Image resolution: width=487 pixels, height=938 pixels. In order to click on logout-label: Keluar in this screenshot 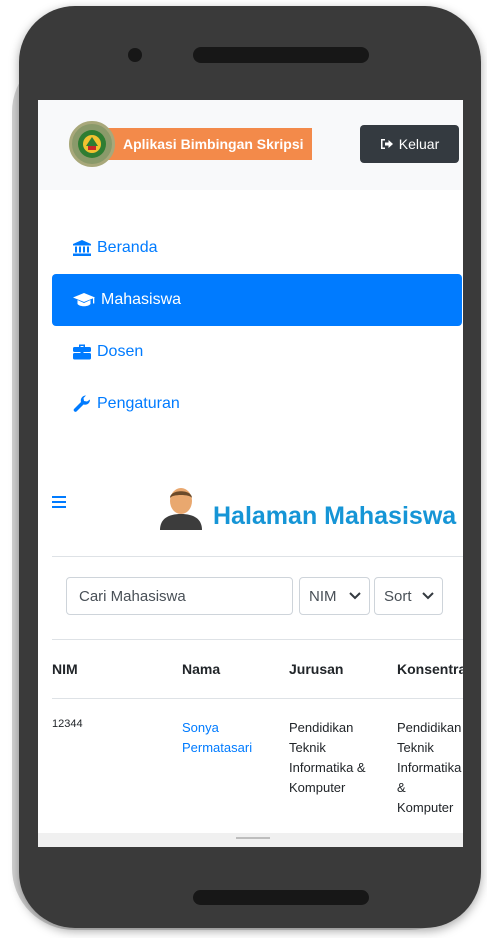, I will do `click(419, 144)`.